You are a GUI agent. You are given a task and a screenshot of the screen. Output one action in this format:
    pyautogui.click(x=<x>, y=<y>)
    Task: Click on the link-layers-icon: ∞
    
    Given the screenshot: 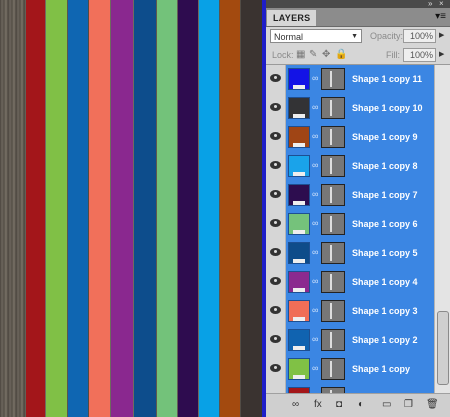 What is the action you would take?
    pyautogui.click(x=295, y=405)
    